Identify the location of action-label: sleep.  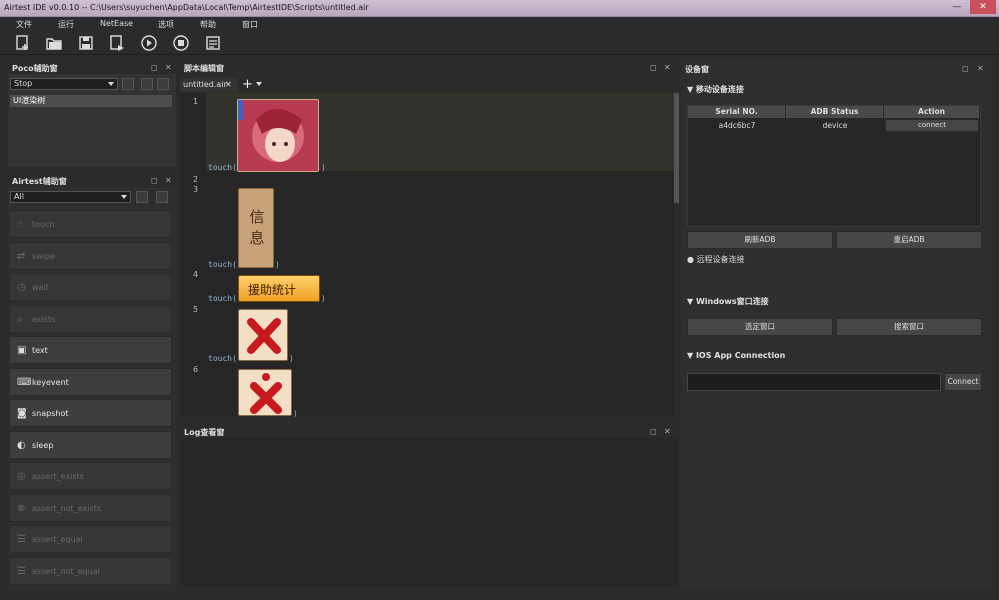
(43, 445).